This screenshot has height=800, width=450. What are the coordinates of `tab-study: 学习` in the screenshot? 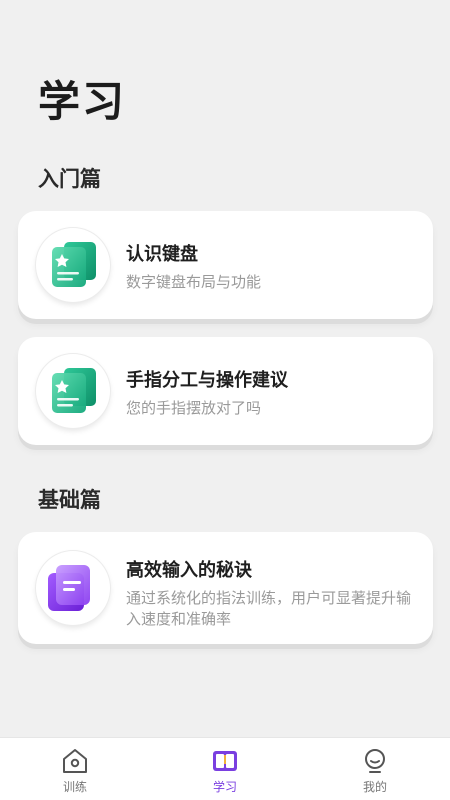 It's located at (225, 769).